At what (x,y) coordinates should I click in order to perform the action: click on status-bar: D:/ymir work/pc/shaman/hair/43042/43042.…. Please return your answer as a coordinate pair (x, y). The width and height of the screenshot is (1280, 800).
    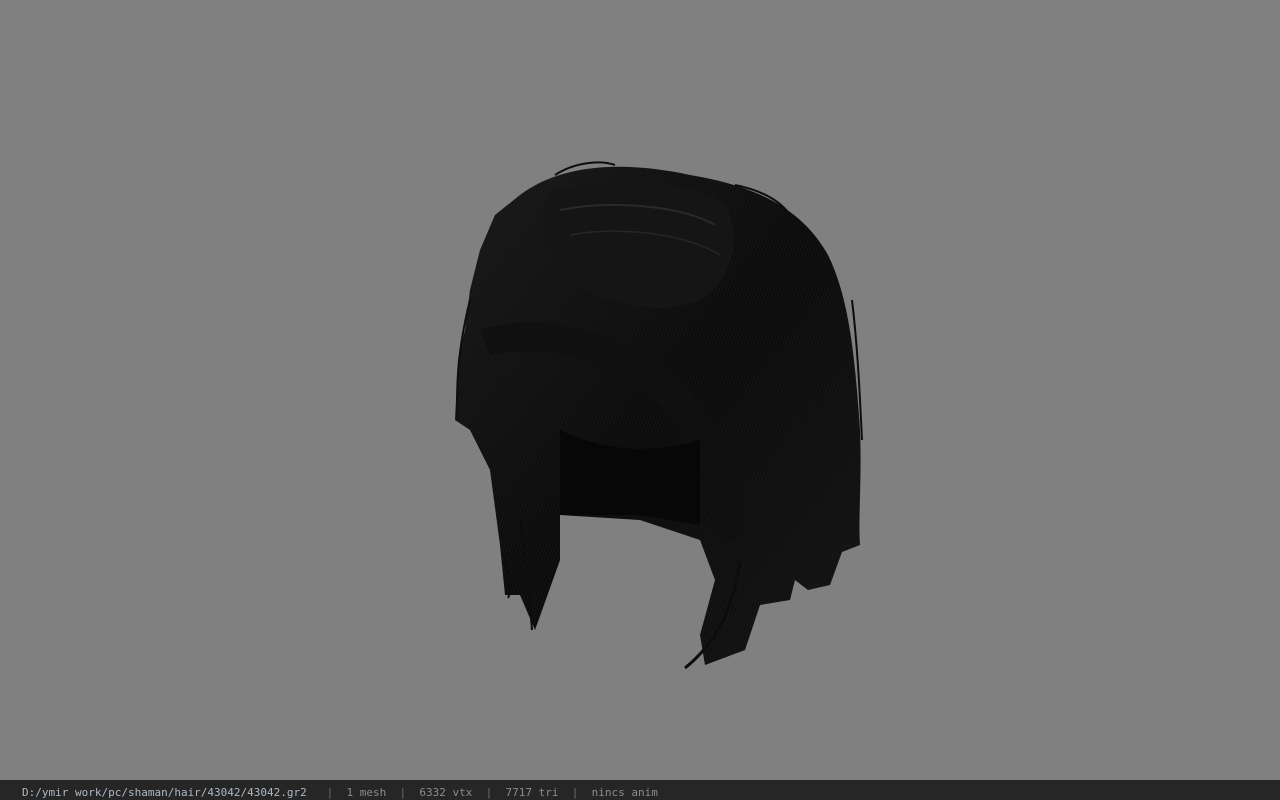
    Looking at the image, I should click on (640, 790).